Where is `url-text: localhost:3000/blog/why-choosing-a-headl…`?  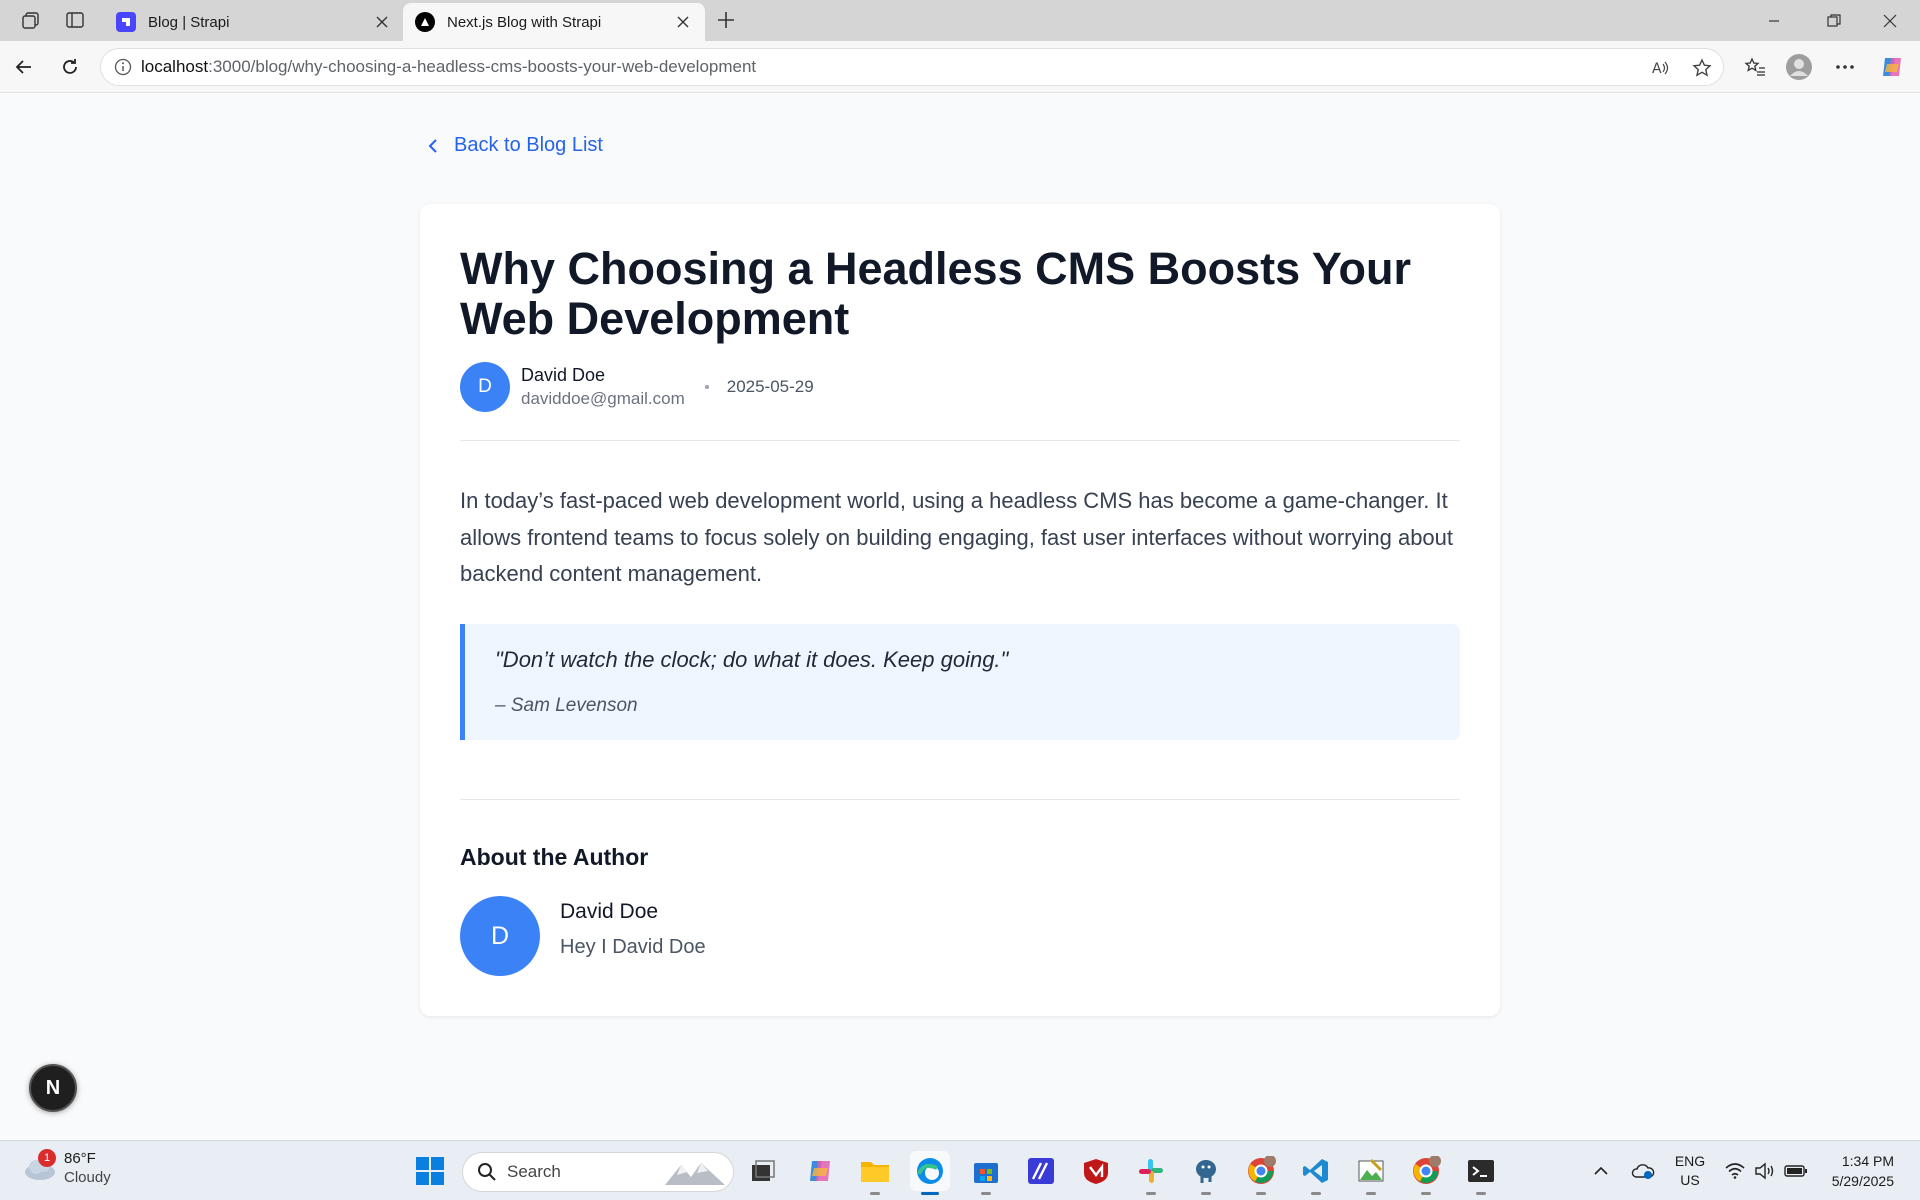
url-text: localhost:3000/blog/why-choosing-a-headl… is located at coordinates (448, 67).